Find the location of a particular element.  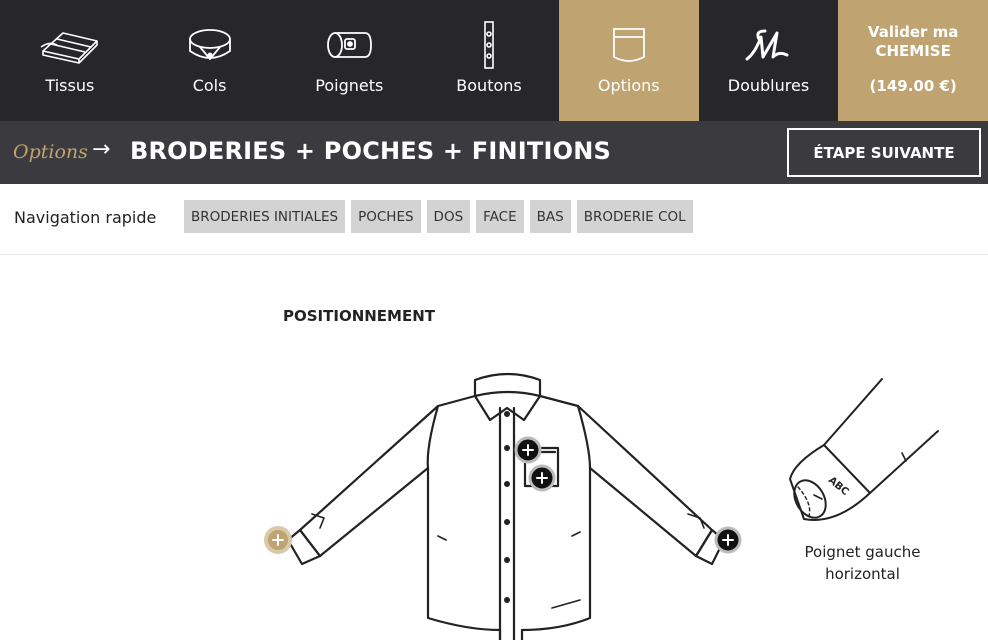

chip-broderies-initiales: BRODERIES INITIALES is located at coordinates (265, 216).